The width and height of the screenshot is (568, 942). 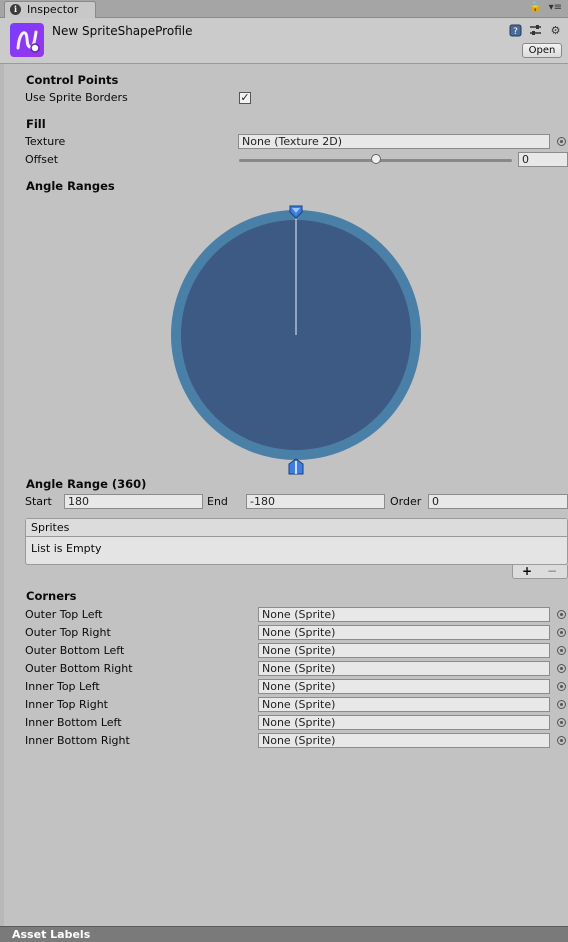 I want to click on remove-sprite-button: −, so click(x=552, y=571).